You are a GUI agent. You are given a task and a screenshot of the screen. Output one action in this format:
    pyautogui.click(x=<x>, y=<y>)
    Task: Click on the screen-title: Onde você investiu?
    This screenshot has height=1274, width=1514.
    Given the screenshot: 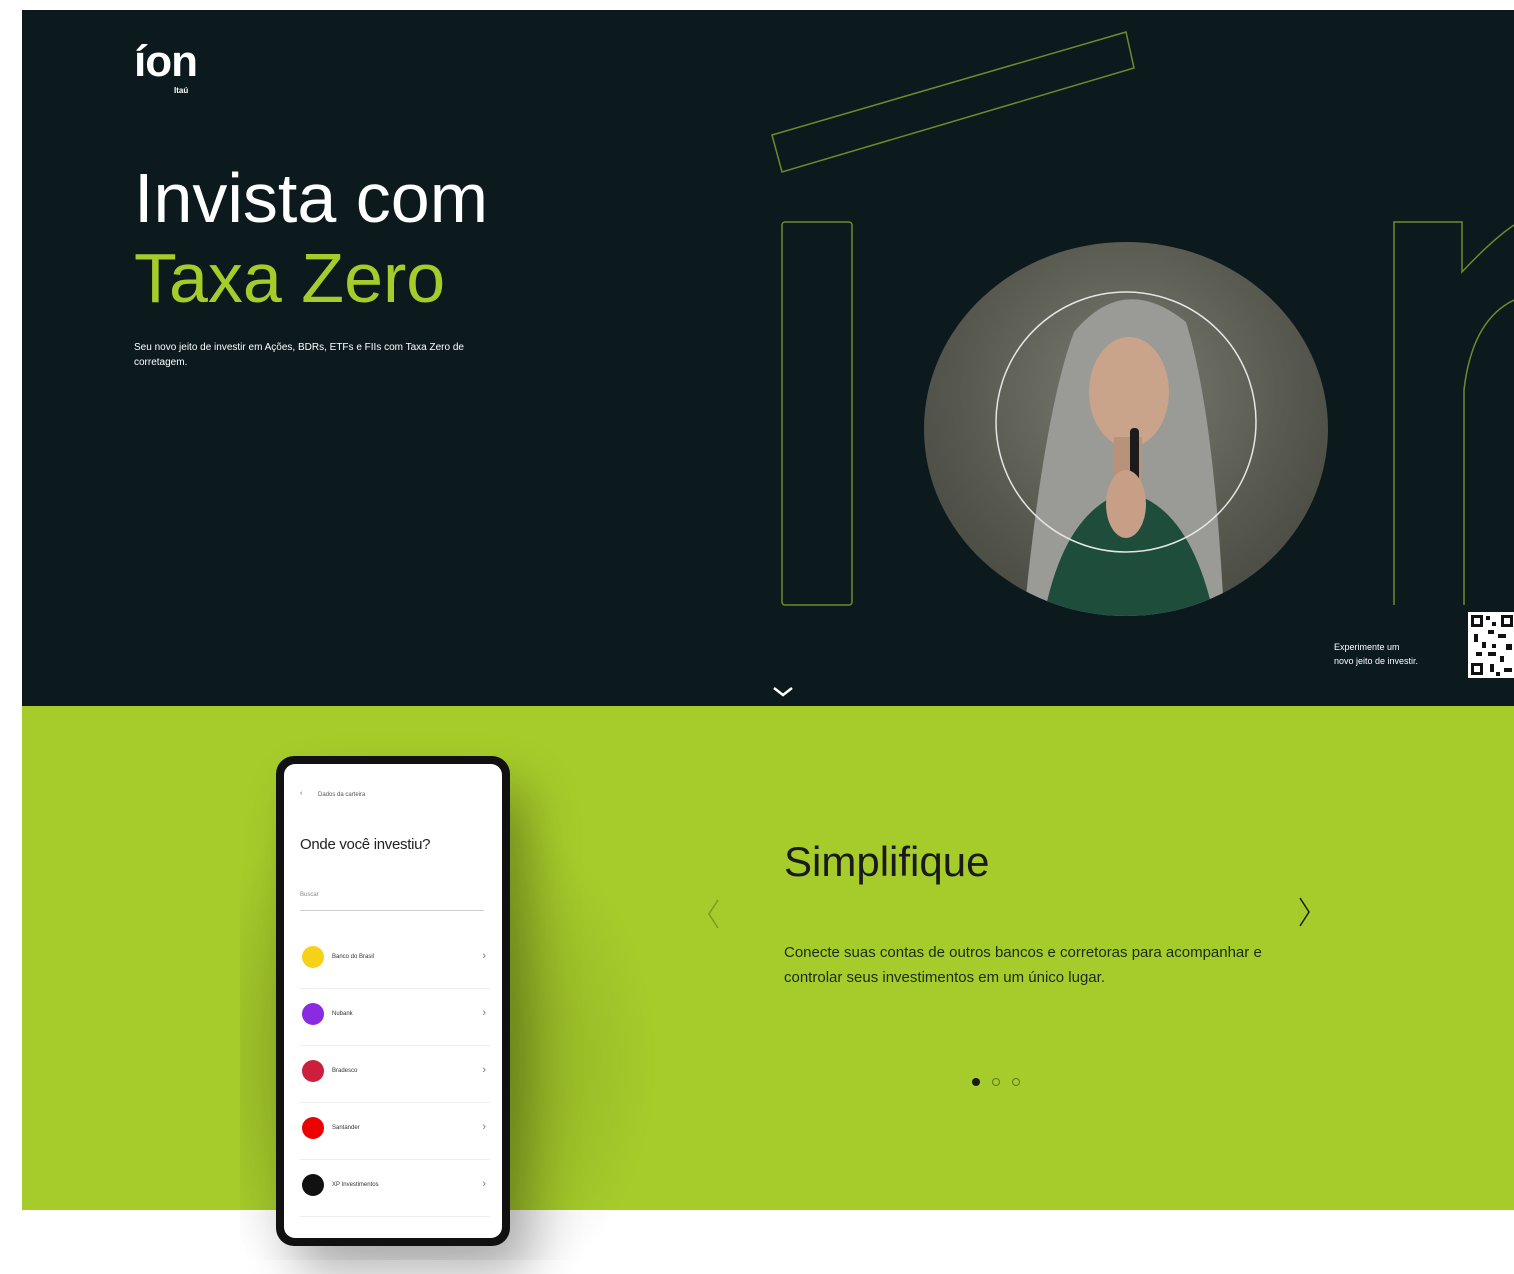 What is the action you would take?
    pyautogui.click(x=365, y=844)
    